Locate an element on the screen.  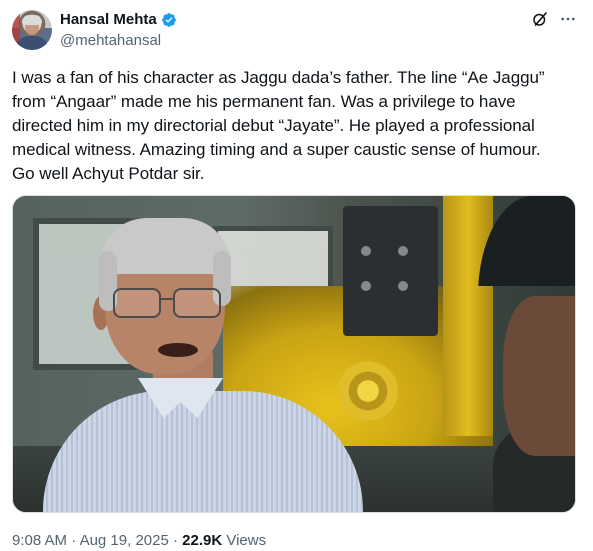
tweet-text-line: Go well Achyut Potdar sir. is located at coordinates (108, 173).